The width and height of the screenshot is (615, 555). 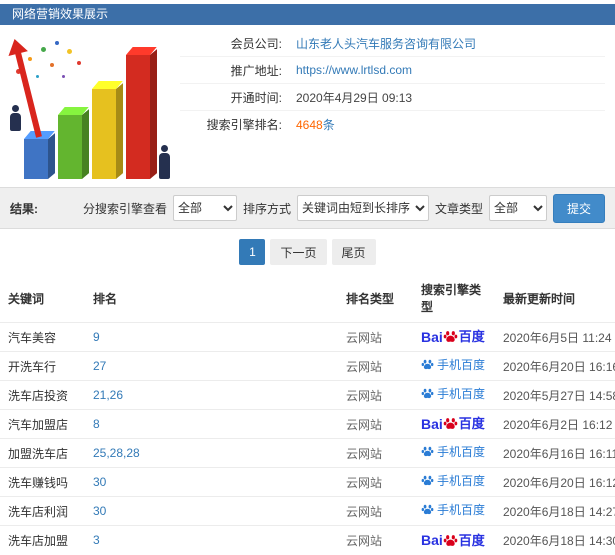 I want to click on table-row: 汽车美容 9 云网站 Bai 百度 2020年6月5日 11:24, so click(x=307, y=337).